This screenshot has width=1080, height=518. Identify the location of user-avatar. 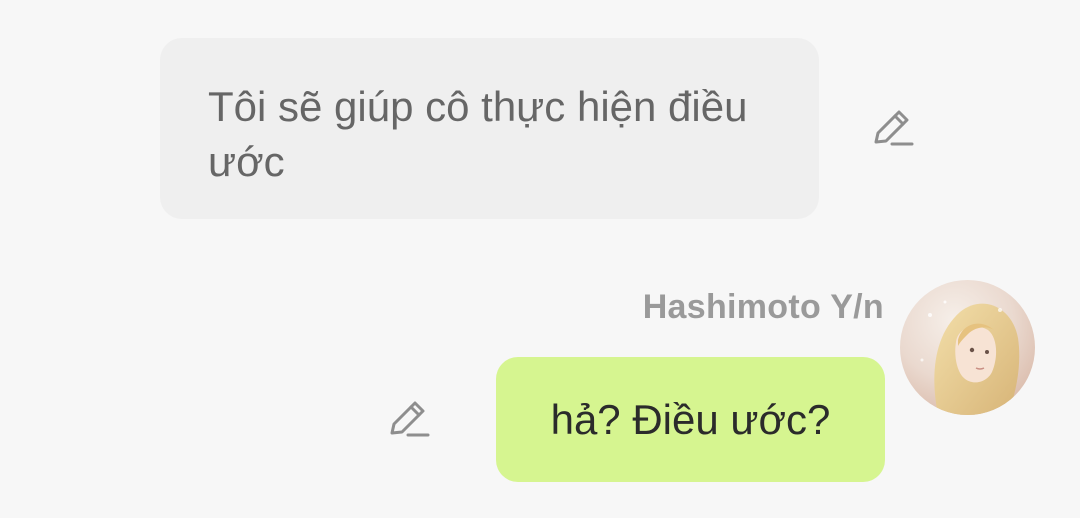
(967, 347).